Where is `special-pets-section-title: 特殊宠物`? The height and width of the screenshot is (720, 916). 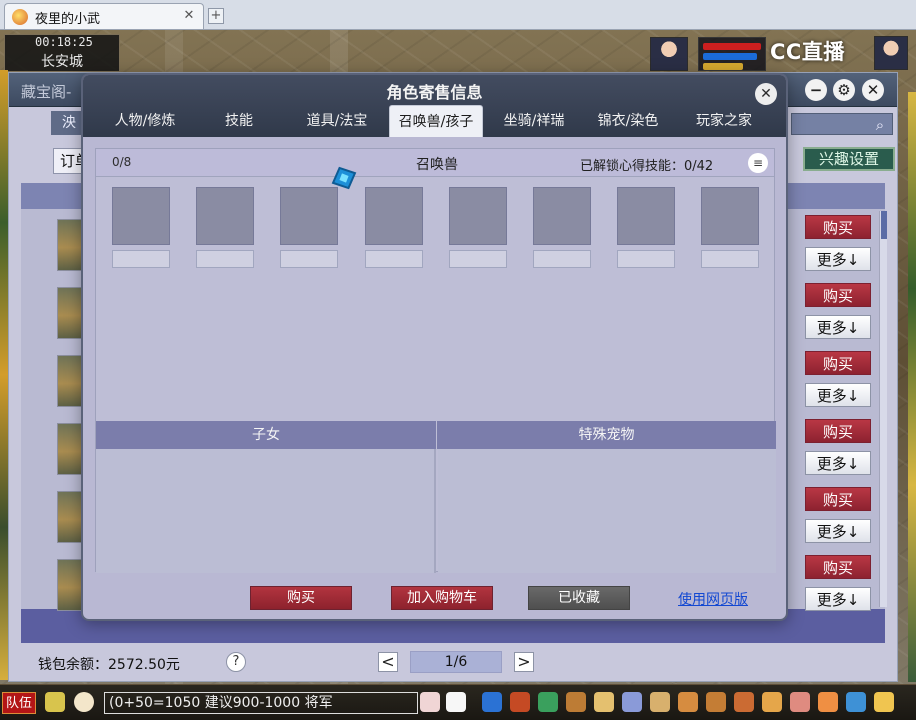
special-pets-section-title: 特殊宠物 is located at coordinates (606, 435).